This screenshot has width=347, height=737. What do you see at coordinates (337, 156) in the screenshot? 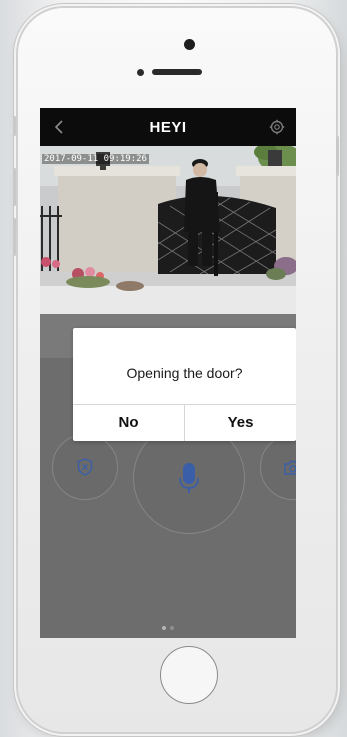
I see `power-button` at bounding box center [337, 156].